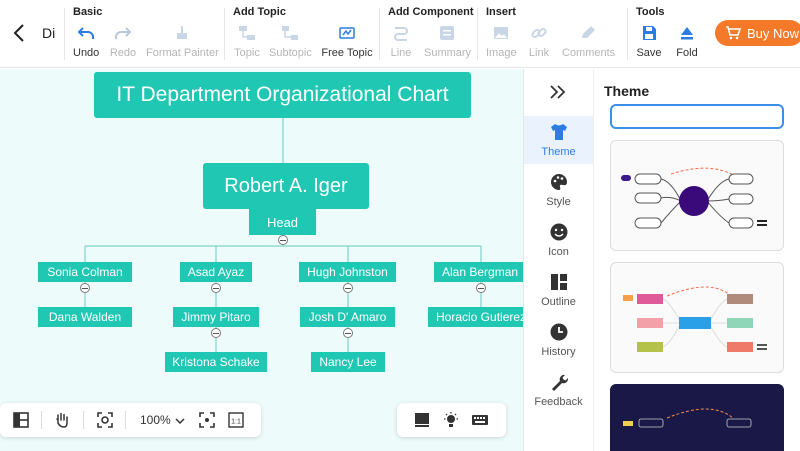 Image resolution: width=800 pixels, height=451 pixels. I want to click on summary-button: Summary, so click(448, 41).